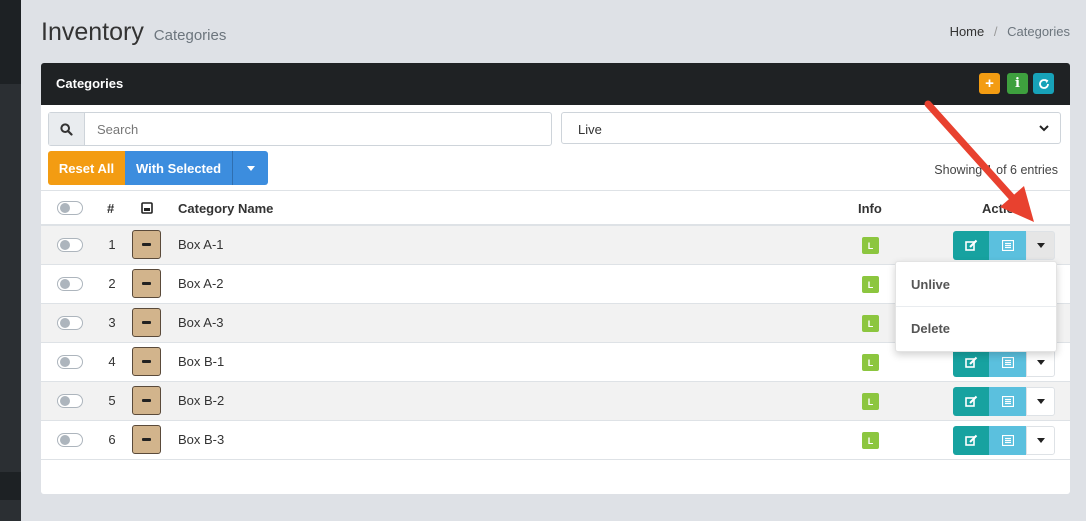 The image size is (1086, 521). Describe the element at coordinates (930, 328) in the screenshot. I see `menu-item-delete: Delete` at that location.